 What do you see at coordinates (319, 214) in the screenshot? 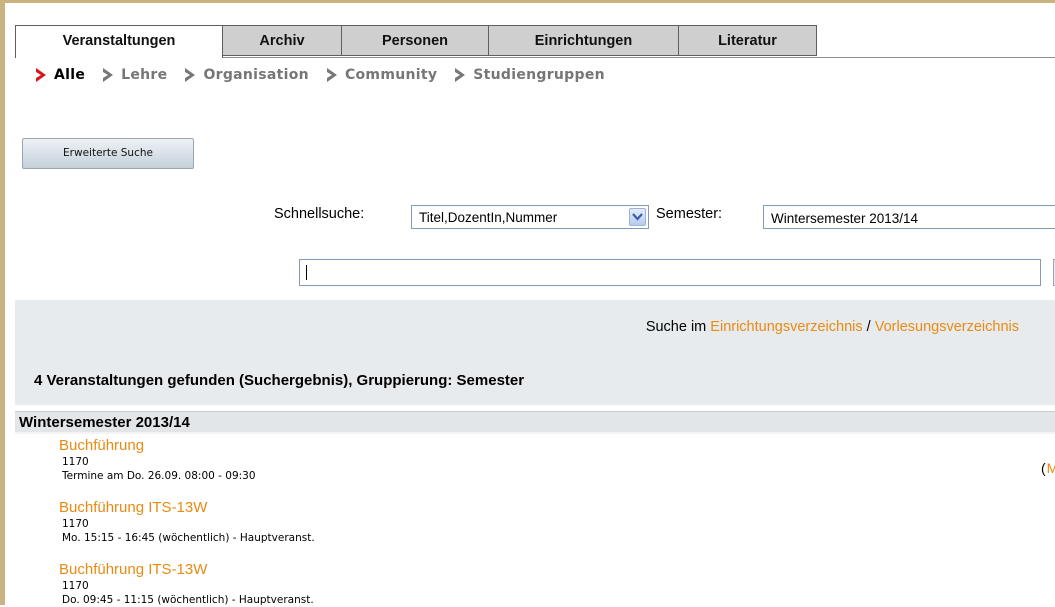
I see `quick-search-label: Schnellsuche:` at bounding box center [319, 214].